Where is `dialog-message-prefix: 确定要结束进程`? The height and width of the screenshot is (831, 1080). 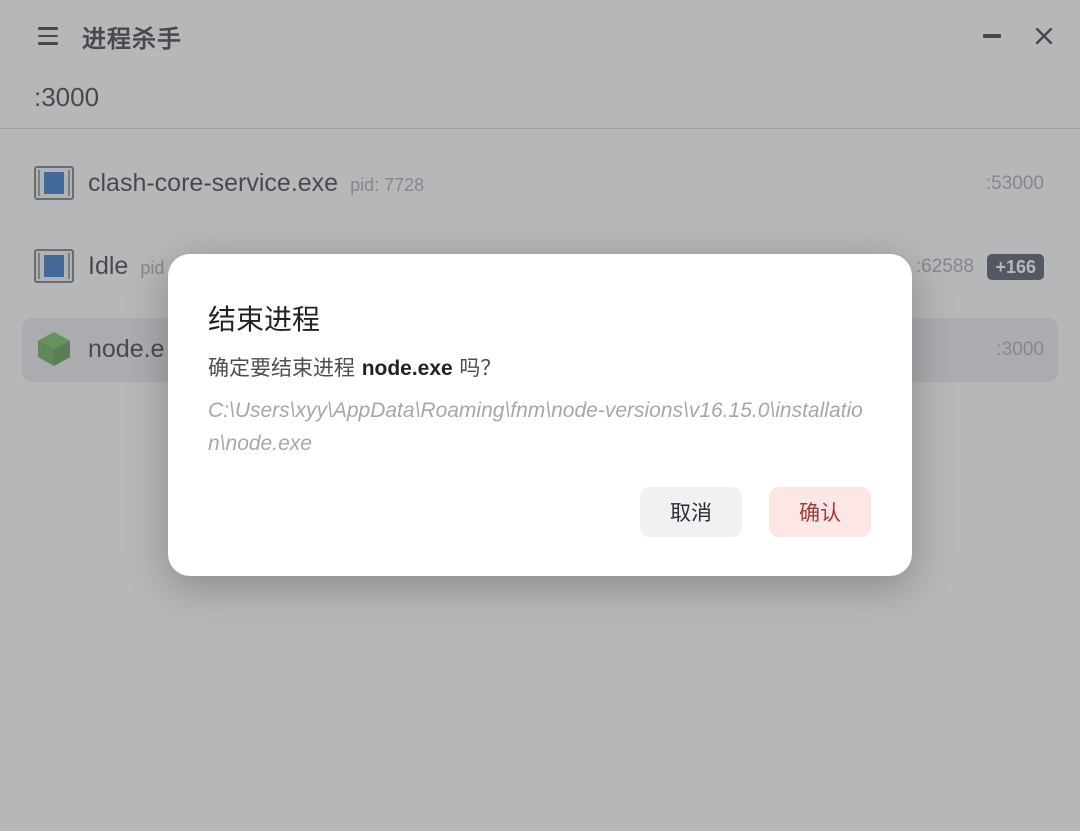
dialog-message-prefix: 确定要结束进程 is located at coordinates (281, 368).